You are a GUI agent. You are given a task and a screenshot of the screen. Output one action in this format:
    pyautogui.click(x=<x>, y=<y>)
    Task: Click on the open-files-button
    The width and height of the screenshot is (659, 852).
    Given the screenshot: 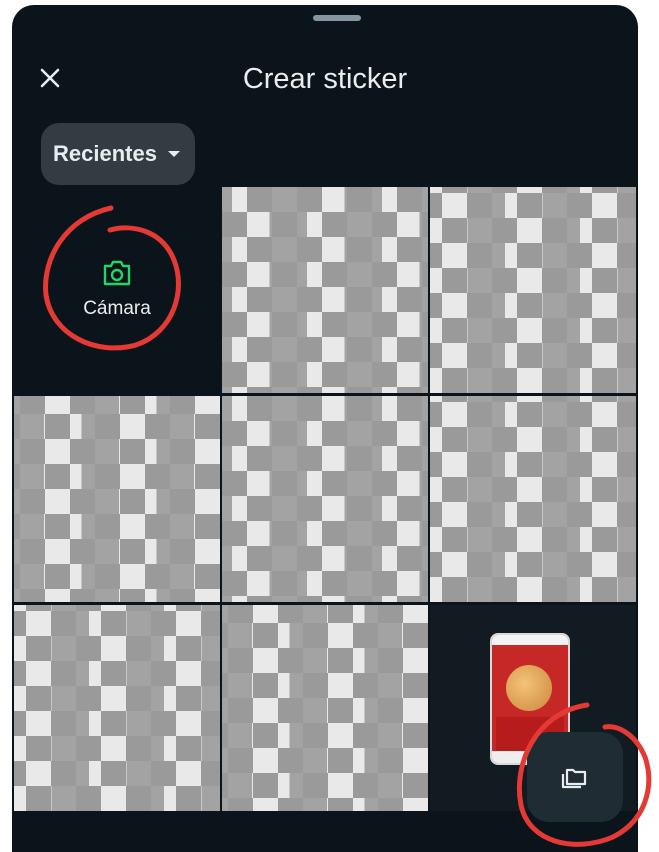 What is the action you would take?
    pyautogui.click(x=575, y=777)
    